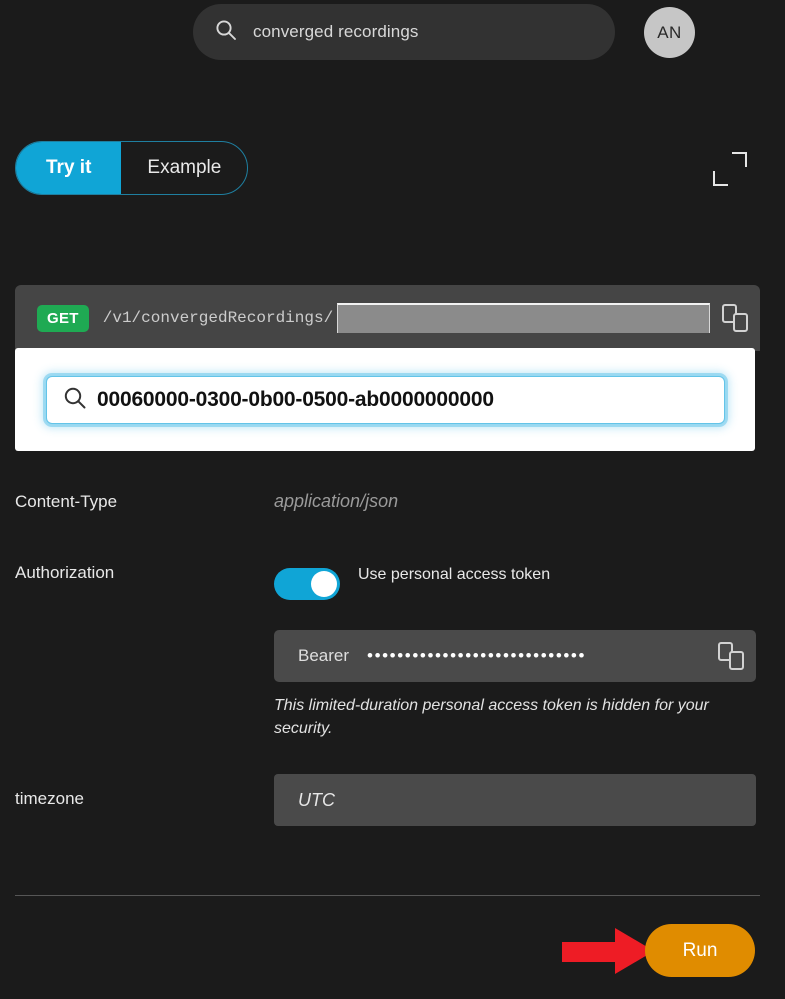  I want to click on bearer-prefix: Bearer, so click(324, 655).